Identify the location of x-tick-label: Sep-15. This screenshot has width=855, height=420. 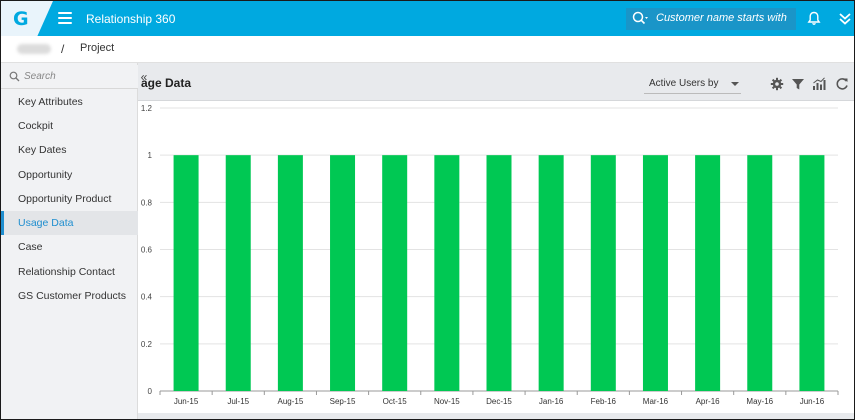
(343, 401).